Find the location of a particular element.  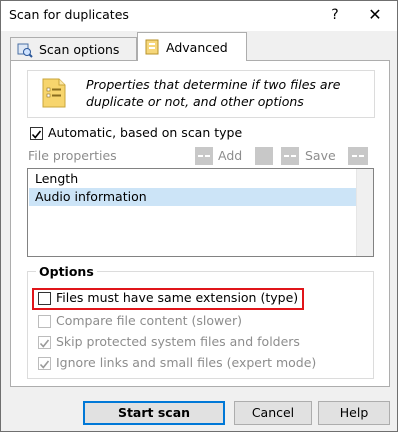

help-icon: ? is located at coordinates (335, 15).